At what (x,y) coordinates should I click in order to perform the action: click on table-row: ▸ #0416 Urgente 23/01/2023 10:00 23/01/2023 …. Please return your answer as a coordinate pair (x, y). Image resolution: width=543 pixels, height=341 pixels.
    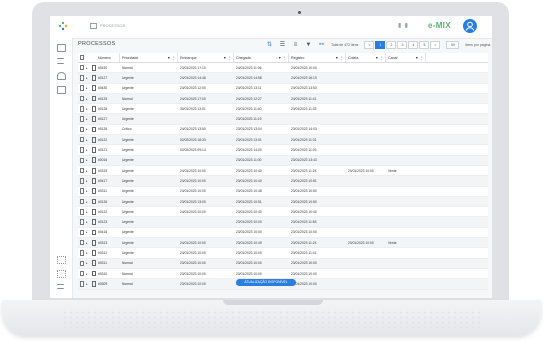
    Looking at the image, I should click on (283, 233).